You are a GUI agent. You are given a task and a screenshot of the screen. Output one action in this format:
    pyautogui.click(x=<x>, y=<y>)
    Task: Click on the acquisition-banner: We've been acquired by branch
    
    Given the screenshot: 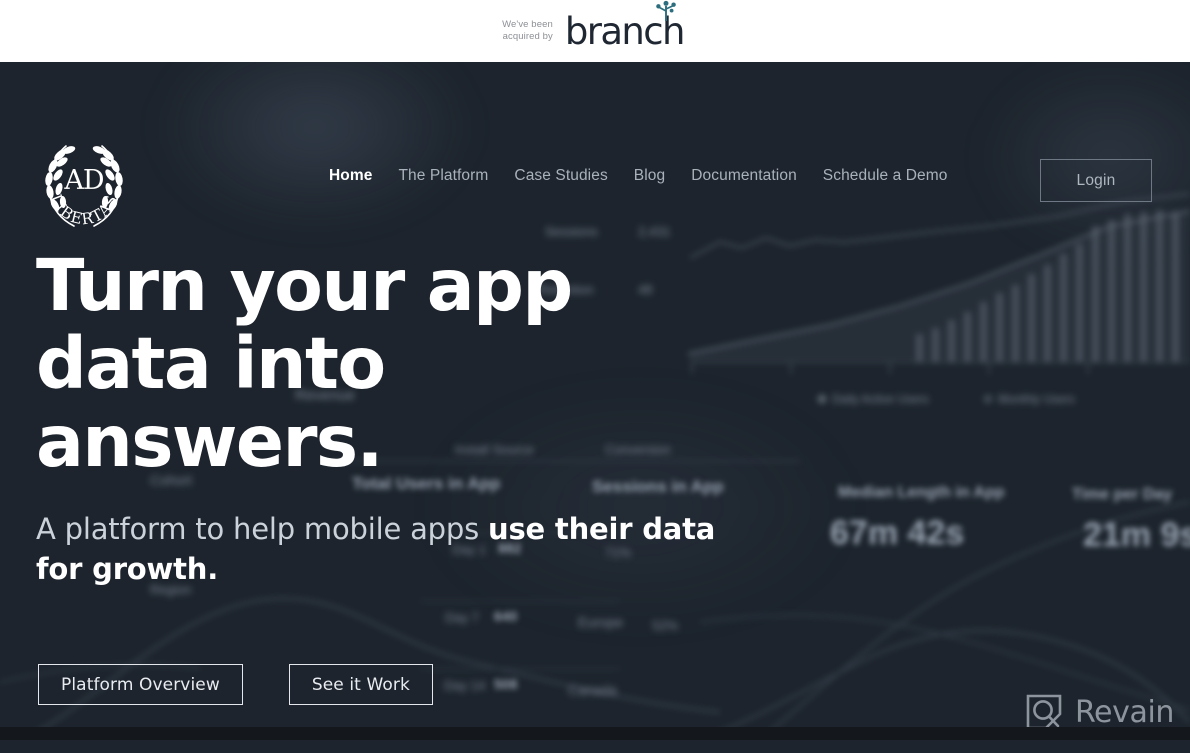 What is the action you would take?
    pyautogui.click(x=595, y=31)
    